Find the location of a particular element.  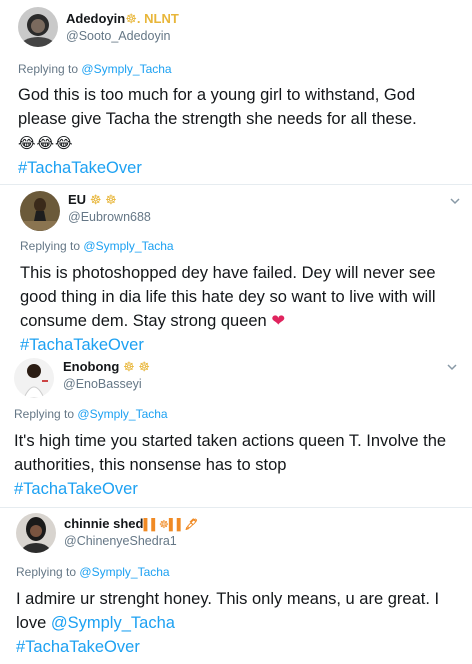

display-name: Enobong ☸ ☸ is located at coordinates (106, 367).